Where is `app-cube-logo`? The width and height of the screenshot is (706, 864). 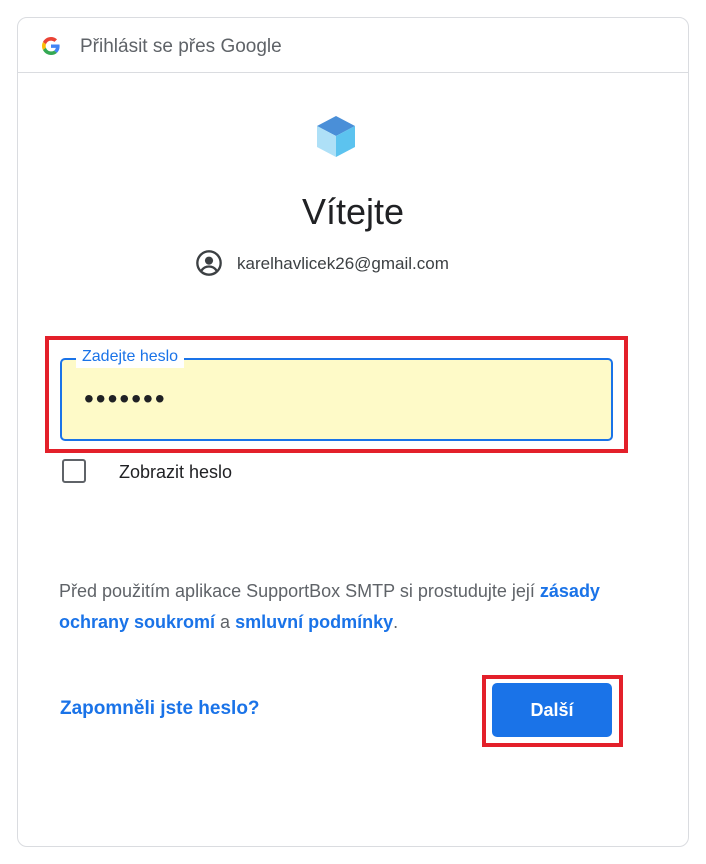
app-cube-logo is located at coordinates (336, 136).